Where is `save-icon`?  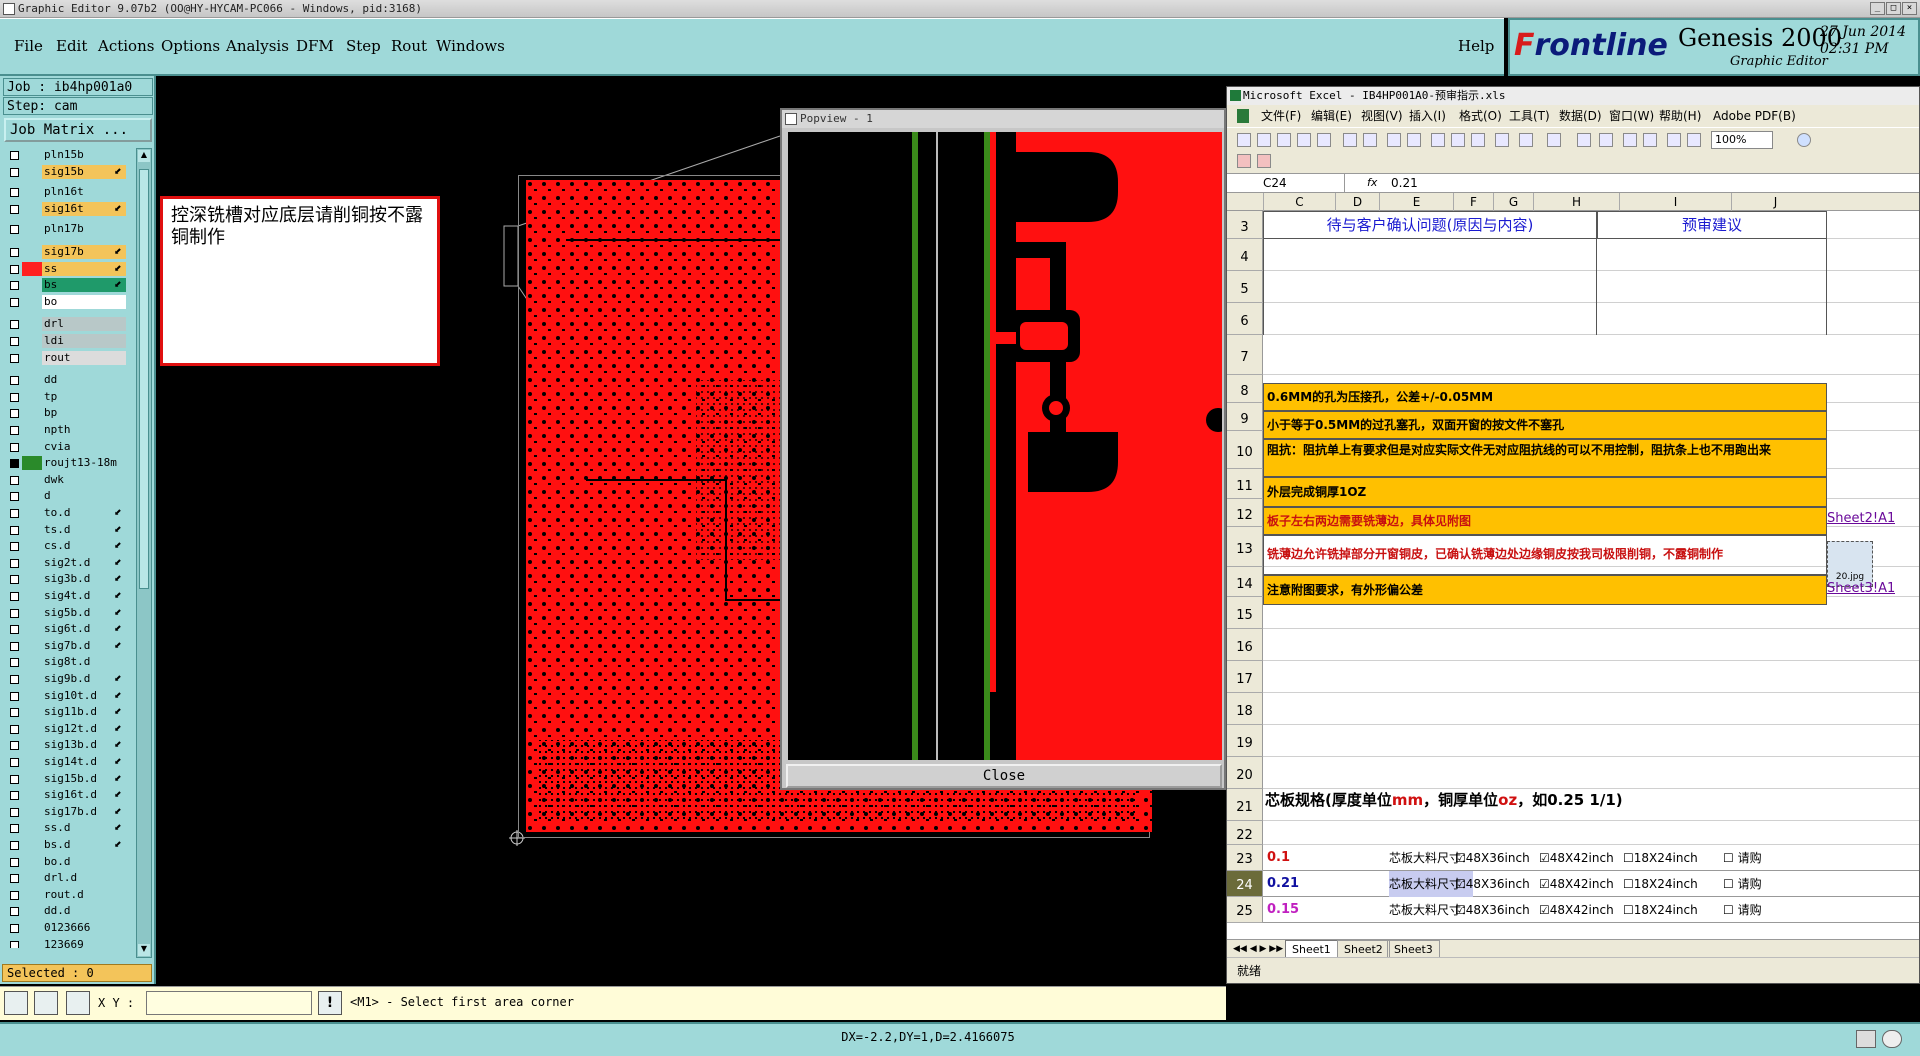 save-icon is located at coordinates (1284, 140).